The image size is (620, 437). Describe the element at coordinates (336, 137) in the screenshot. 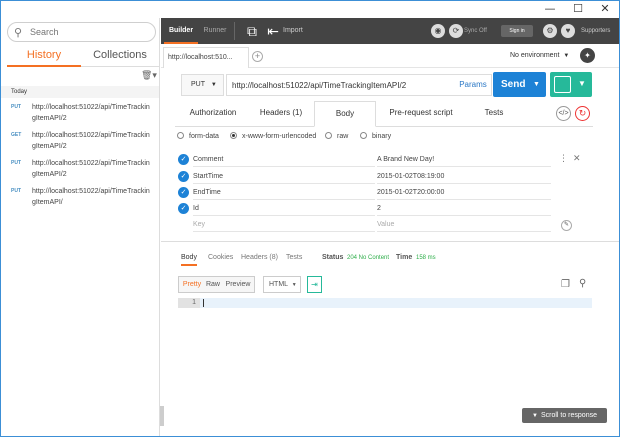

I see `radio-raw: raw` at that location.